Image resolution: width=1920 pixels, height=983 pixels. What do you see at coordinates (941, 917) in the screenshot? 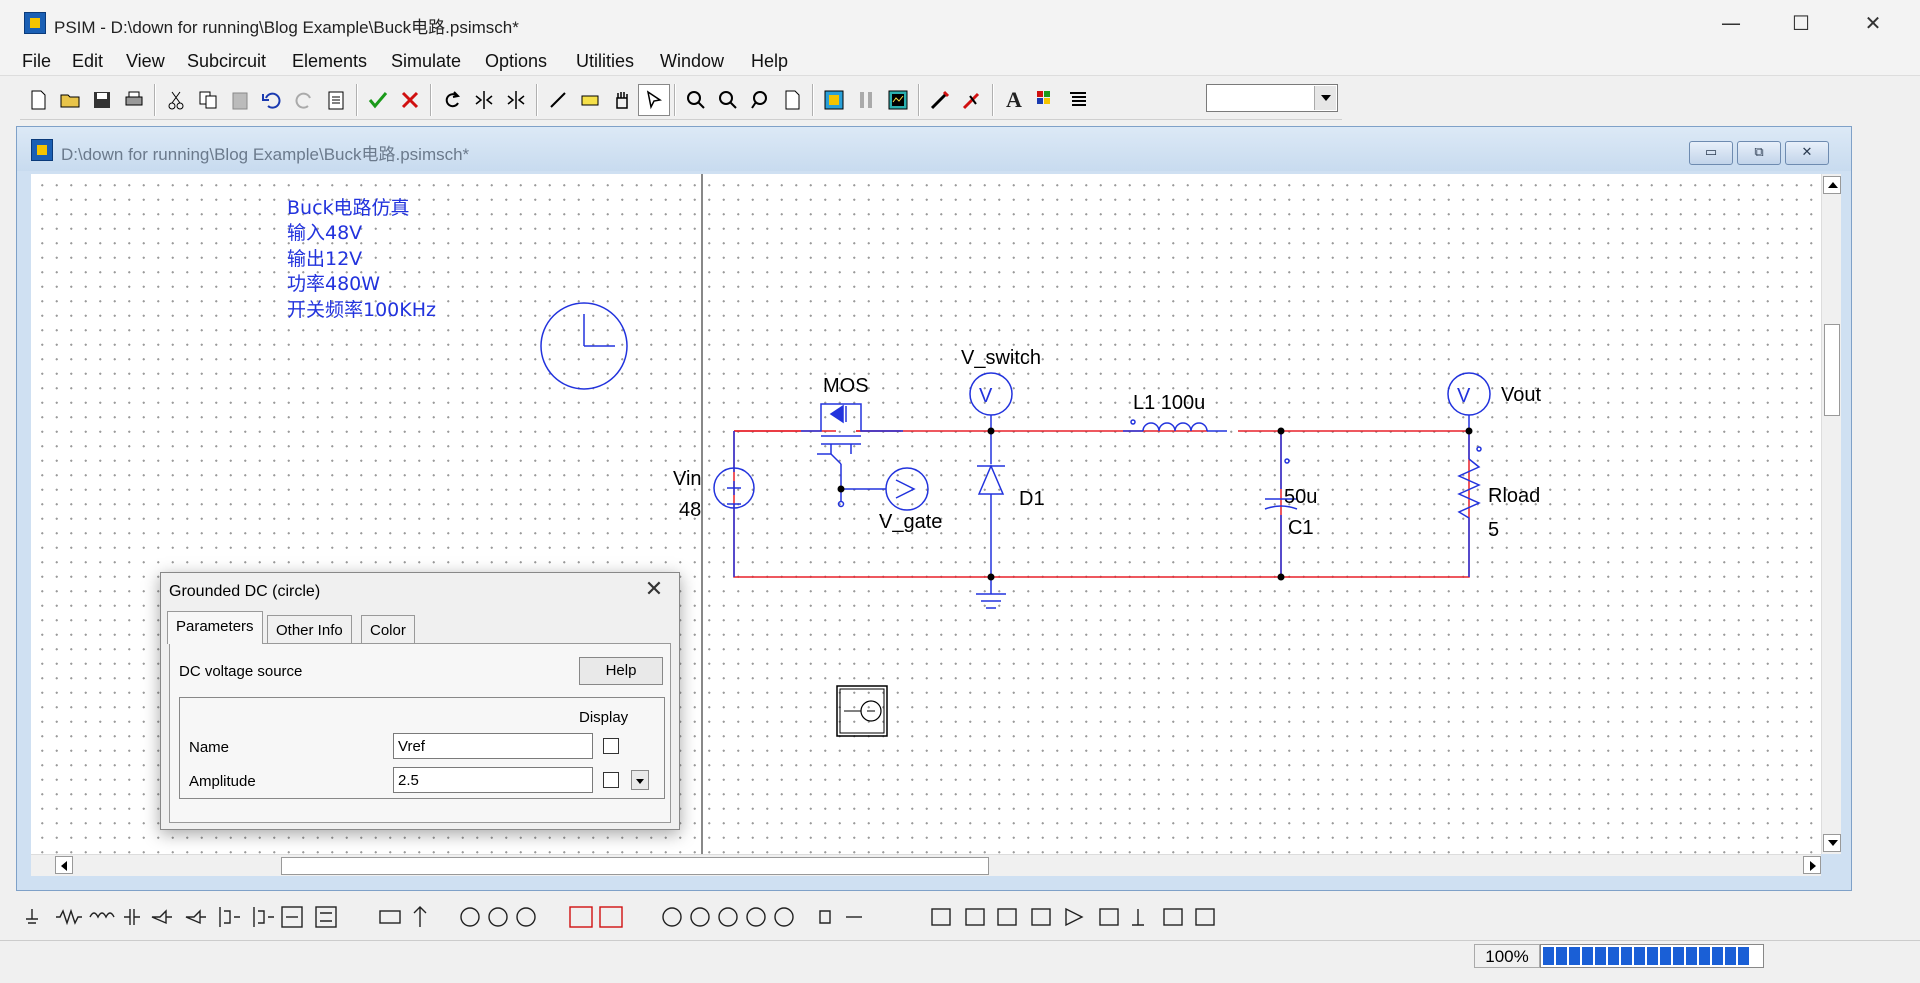
I see `k-gain-icon` at bounding box center [941, 917].